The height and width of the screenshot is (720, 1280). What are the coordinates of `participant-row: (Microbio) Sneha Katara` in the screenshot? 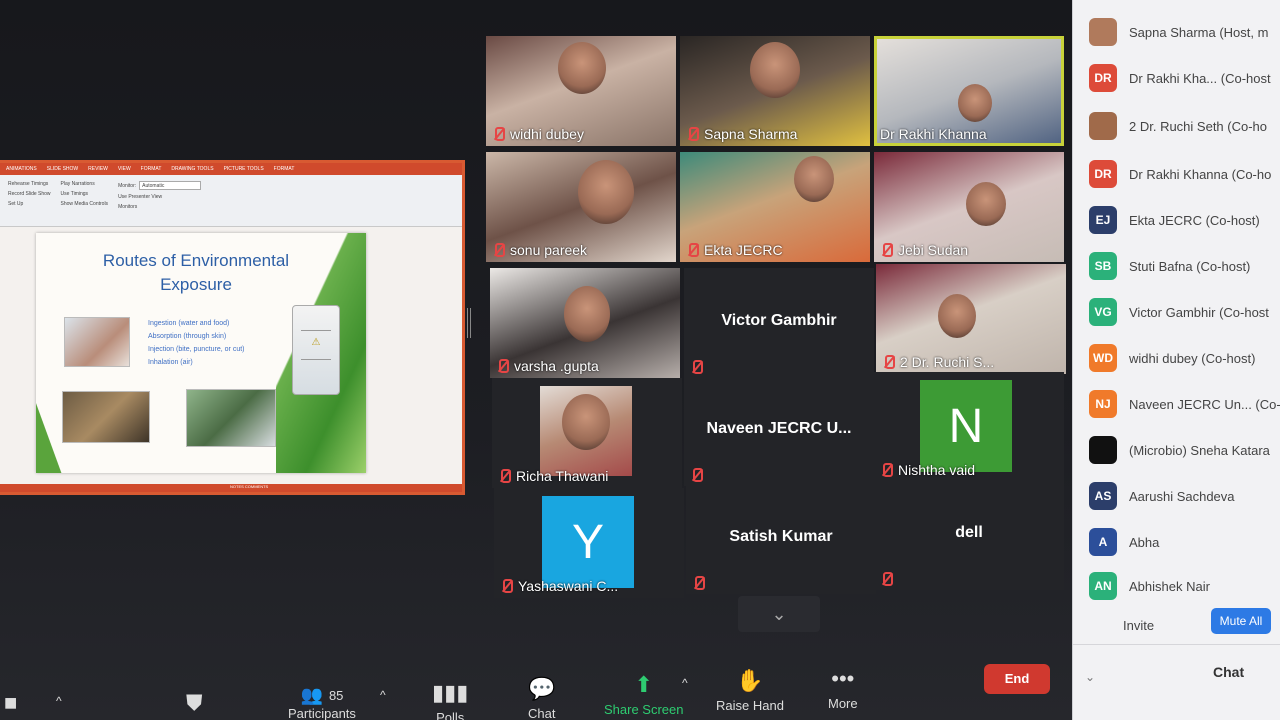 It's located at (1179, 450).